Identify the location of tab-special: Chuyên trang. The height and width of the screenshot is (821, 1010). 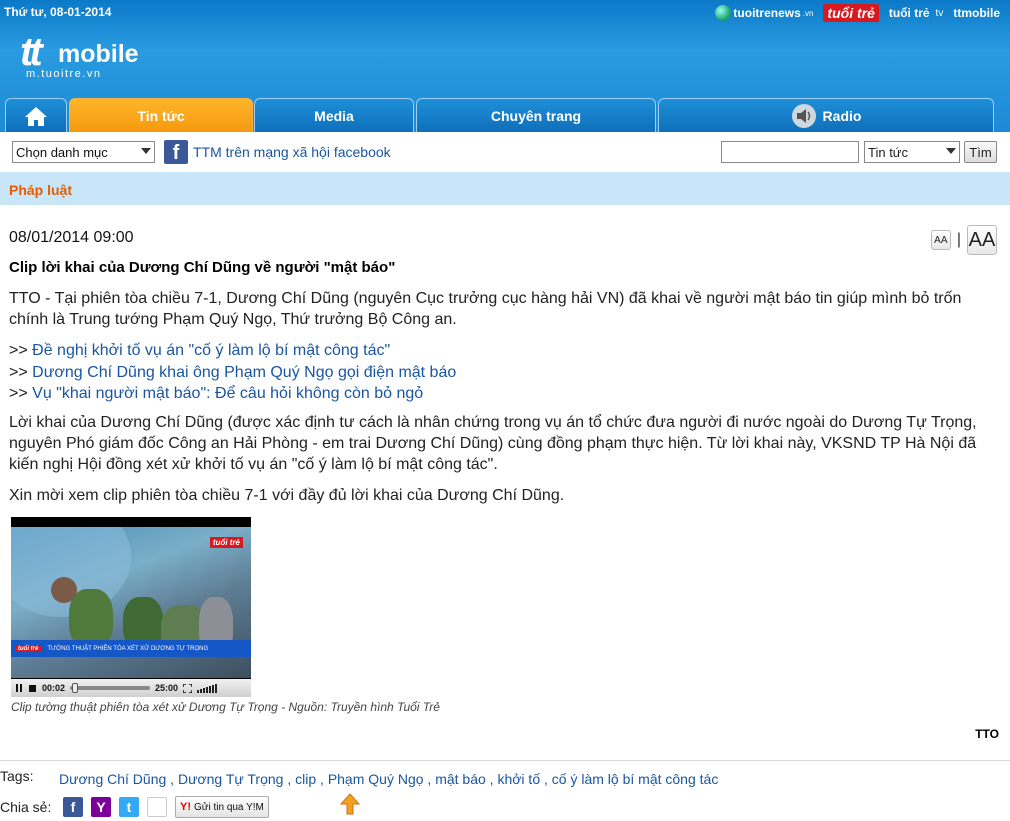
(536, 115).